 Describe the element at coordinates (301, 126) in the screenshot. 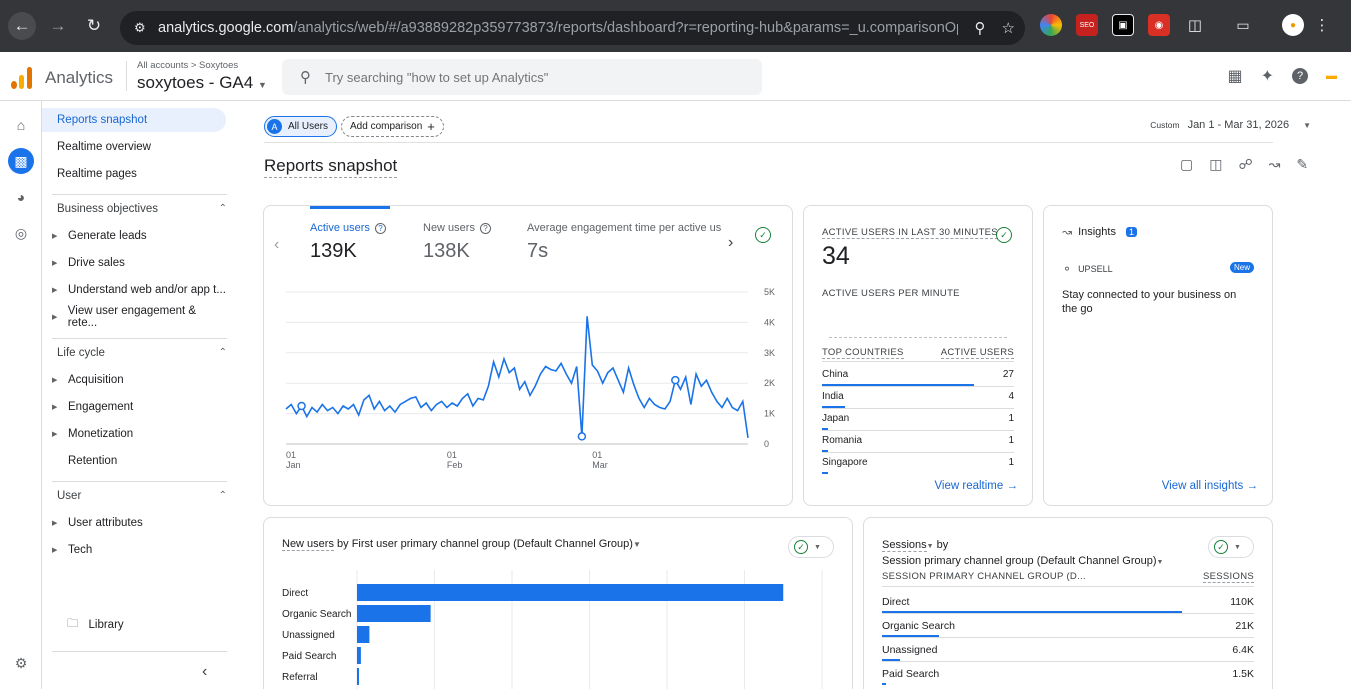

I see `all-users-chip: A All Users` at that location.